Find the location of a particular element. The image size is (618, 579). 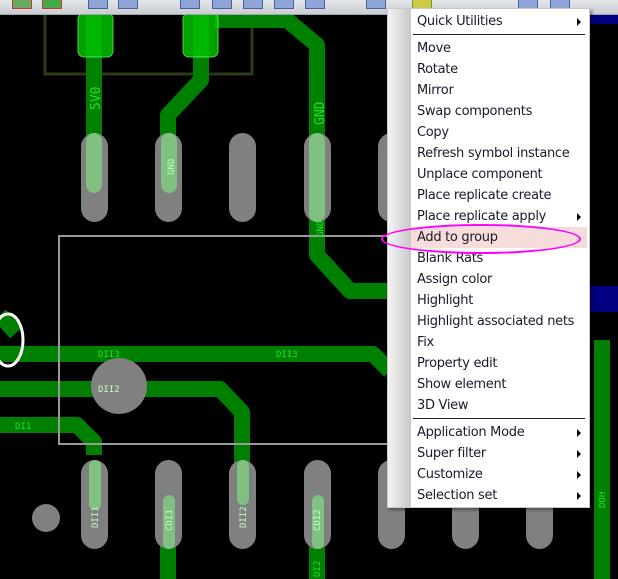

svg-text: DI2 is located at coordinates (318, 569).